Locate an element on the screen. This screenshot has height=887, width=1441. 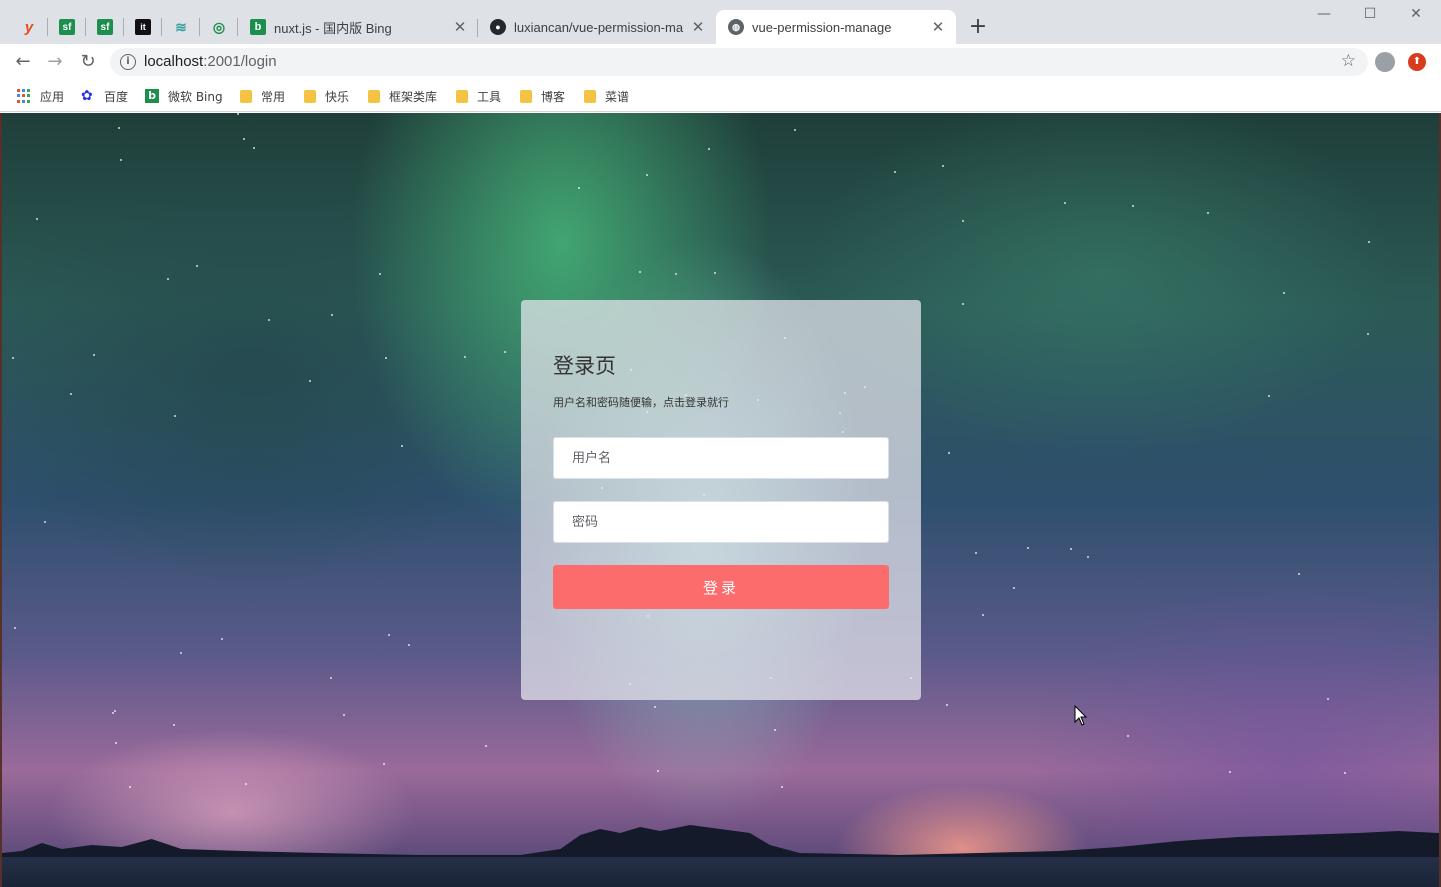
bookmark-folder-tools: 工具 is located at coordinates (478, 96).